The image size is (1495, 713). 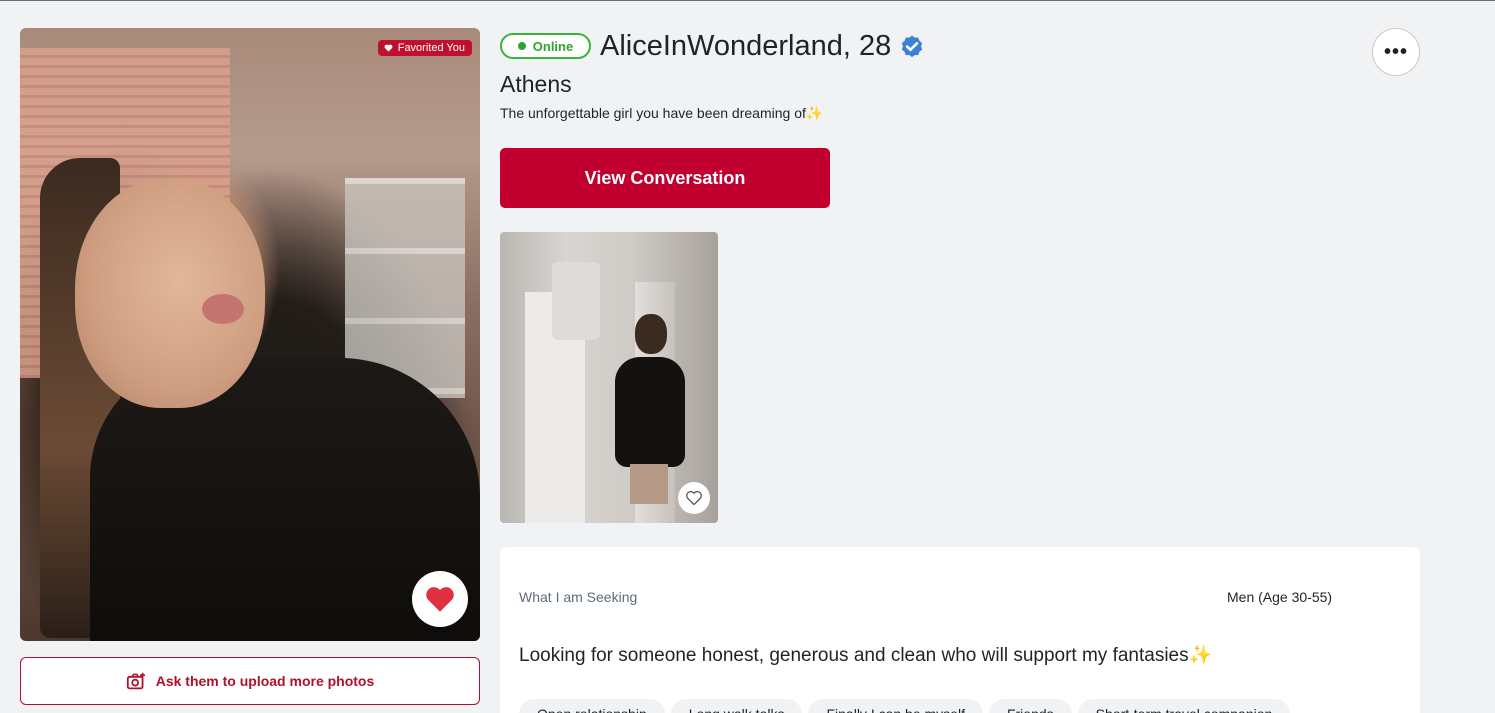 I want to click on profile-name-heading: AliceInWonderland, 28, so click(x=762, y=46).